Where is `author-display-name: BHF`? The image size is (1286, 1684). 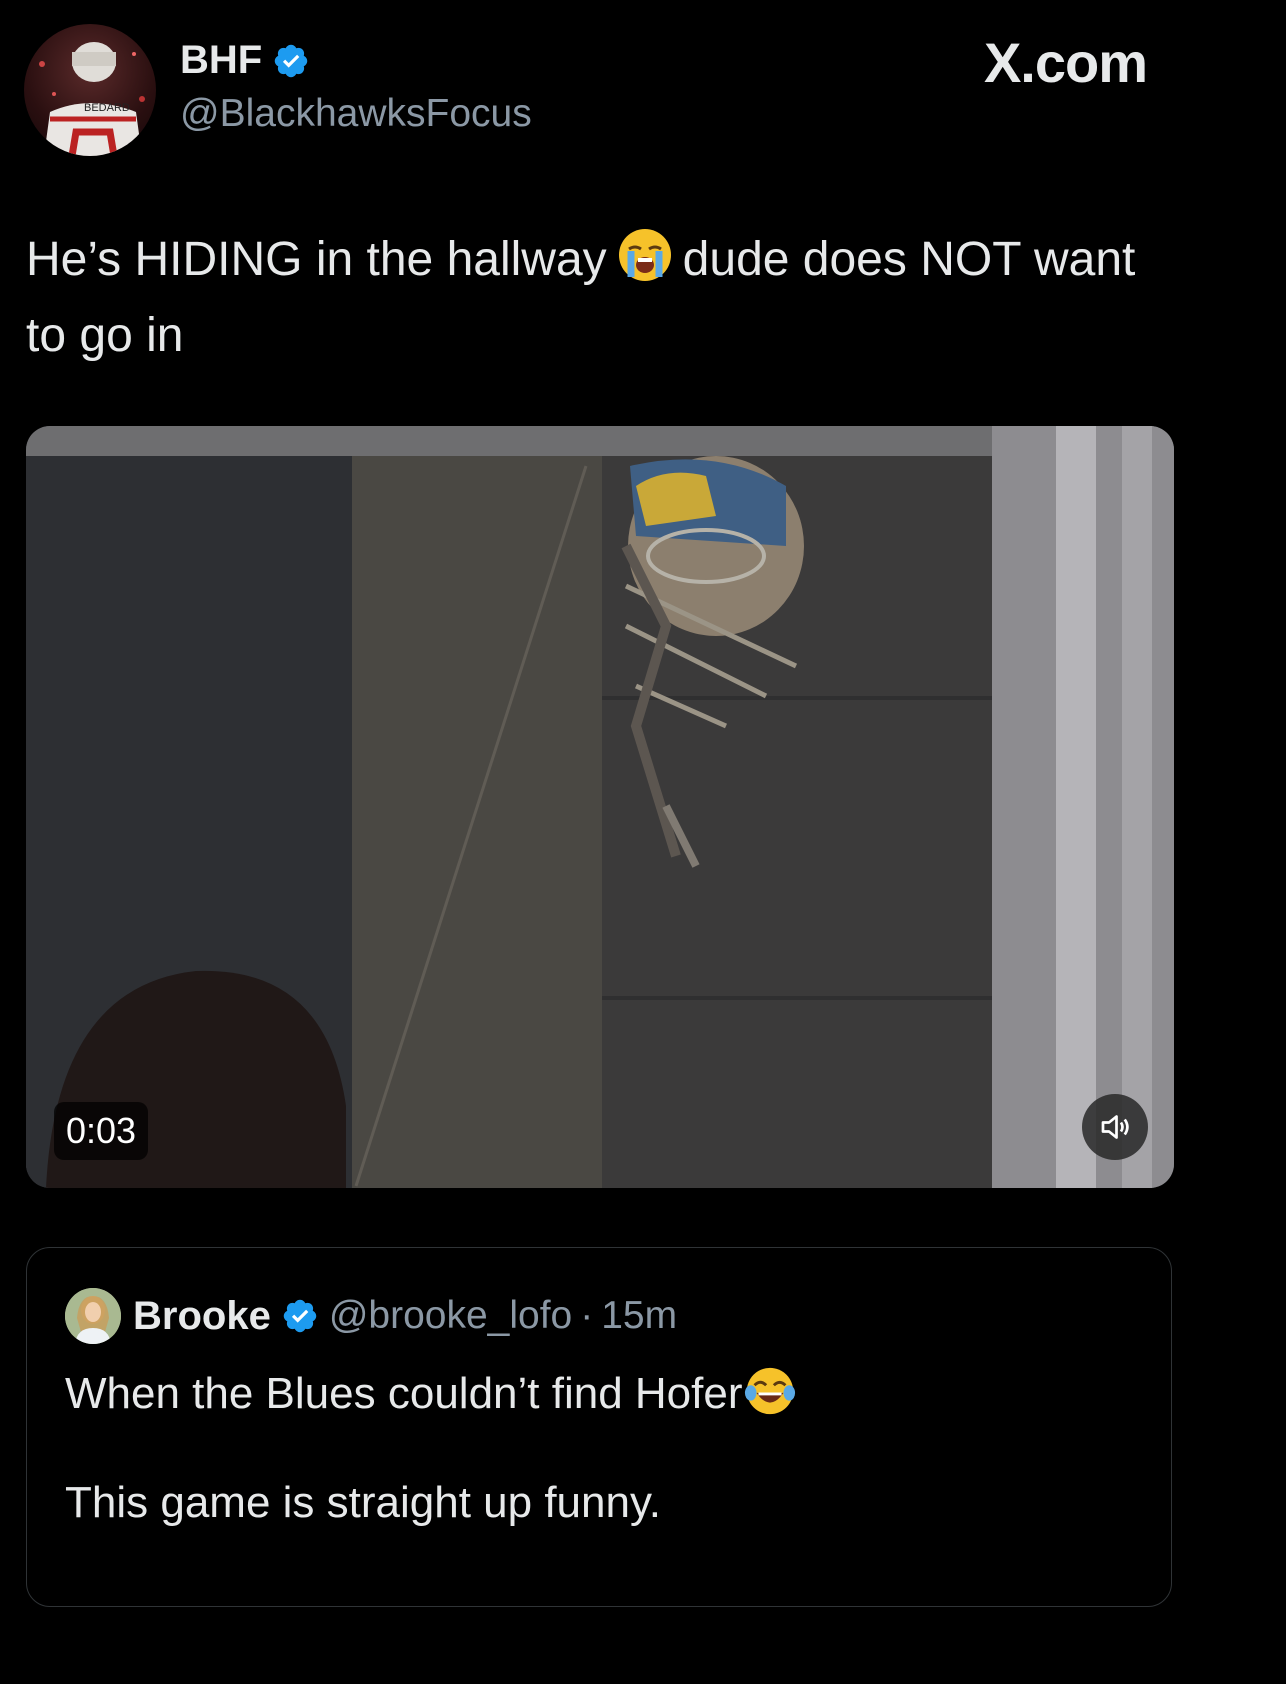
author-display-name: BHF is located at coordinates (221, 60).